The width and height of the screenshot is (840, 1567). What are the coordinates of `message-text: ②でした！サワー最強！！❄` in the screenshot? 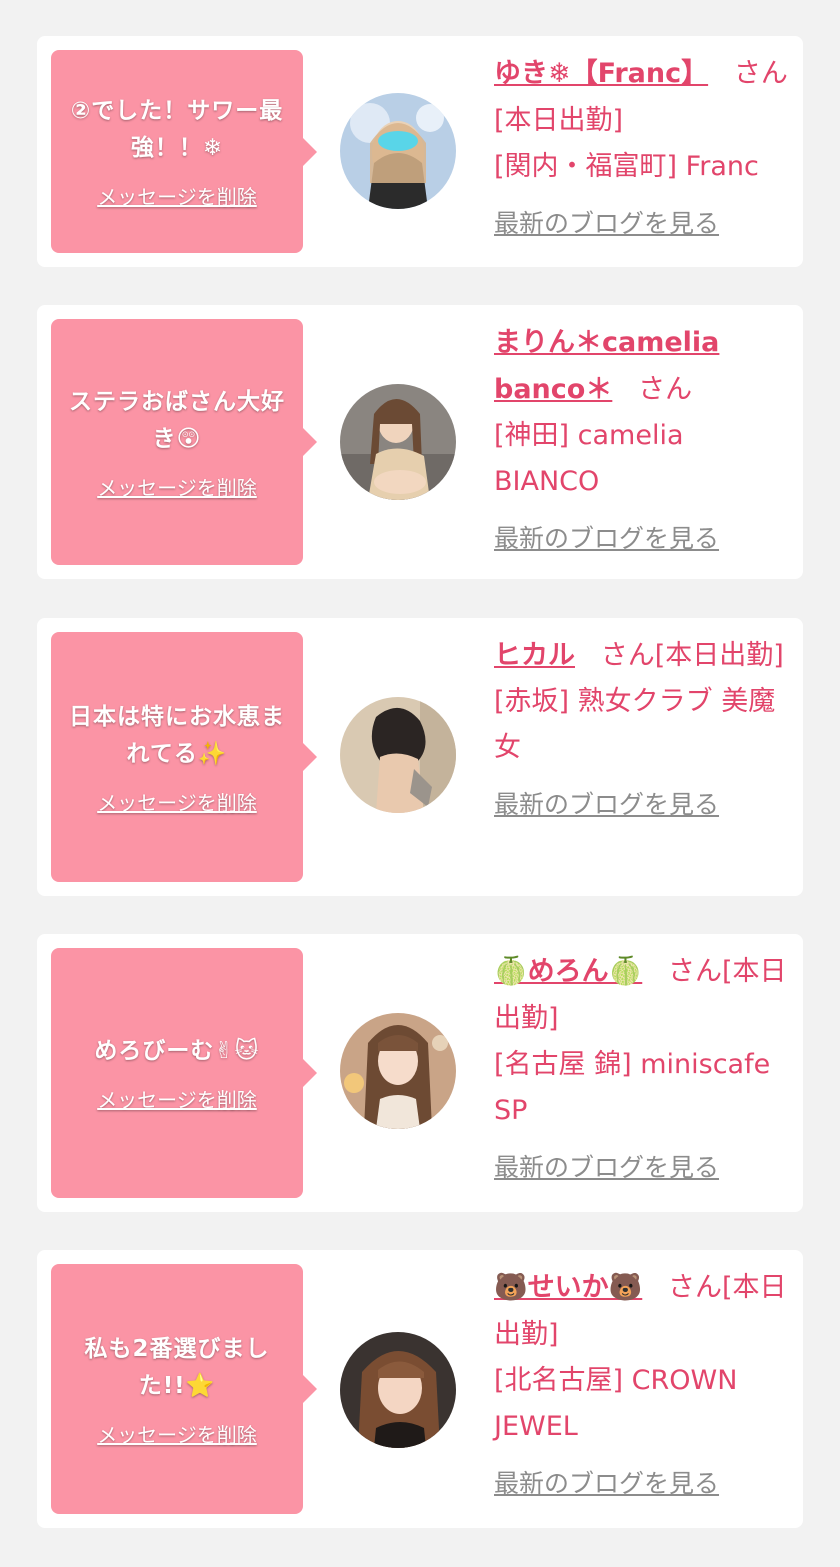 It's located at (177, 129).